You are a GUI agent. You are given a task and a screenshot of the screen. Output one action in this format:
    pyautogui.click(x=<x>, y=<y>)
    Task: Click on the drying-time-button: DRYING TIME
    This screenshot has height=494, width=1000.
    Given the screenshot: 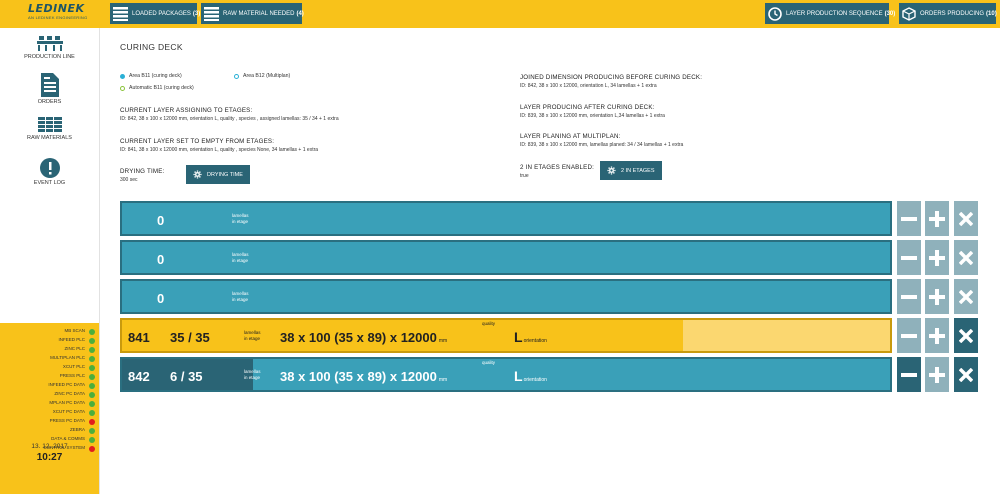 What is the action you would take?
    pyautogui.click(x=218, y=174)
    